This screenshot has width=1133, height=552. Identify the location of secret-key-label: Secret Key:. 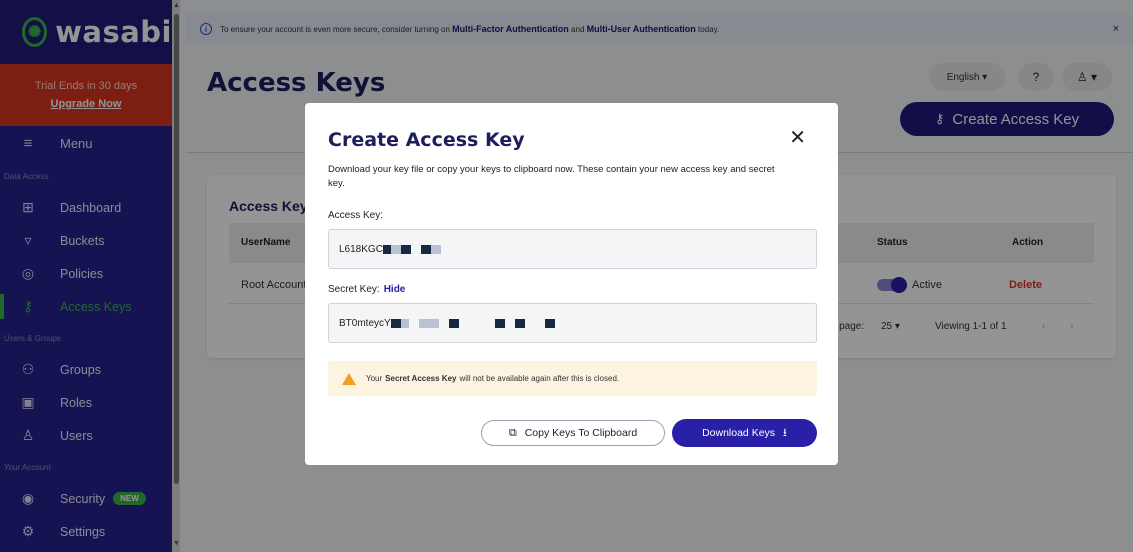
(354, 289).